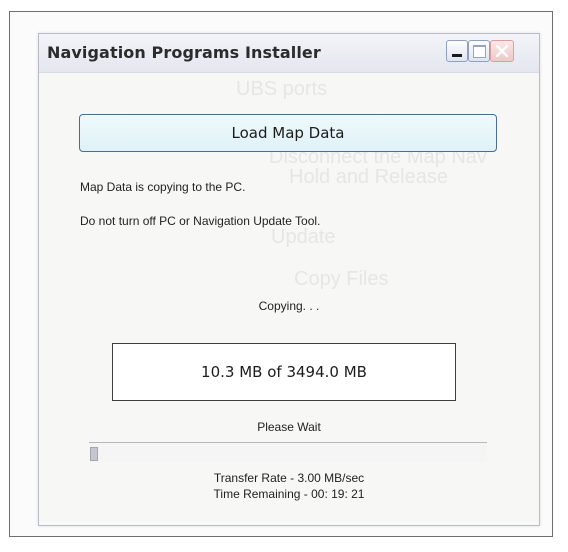 This screenshot has height=552, width=568. Describe the element at coordinates (502, 51) in the screenshot. I see `close-icon` at that location.